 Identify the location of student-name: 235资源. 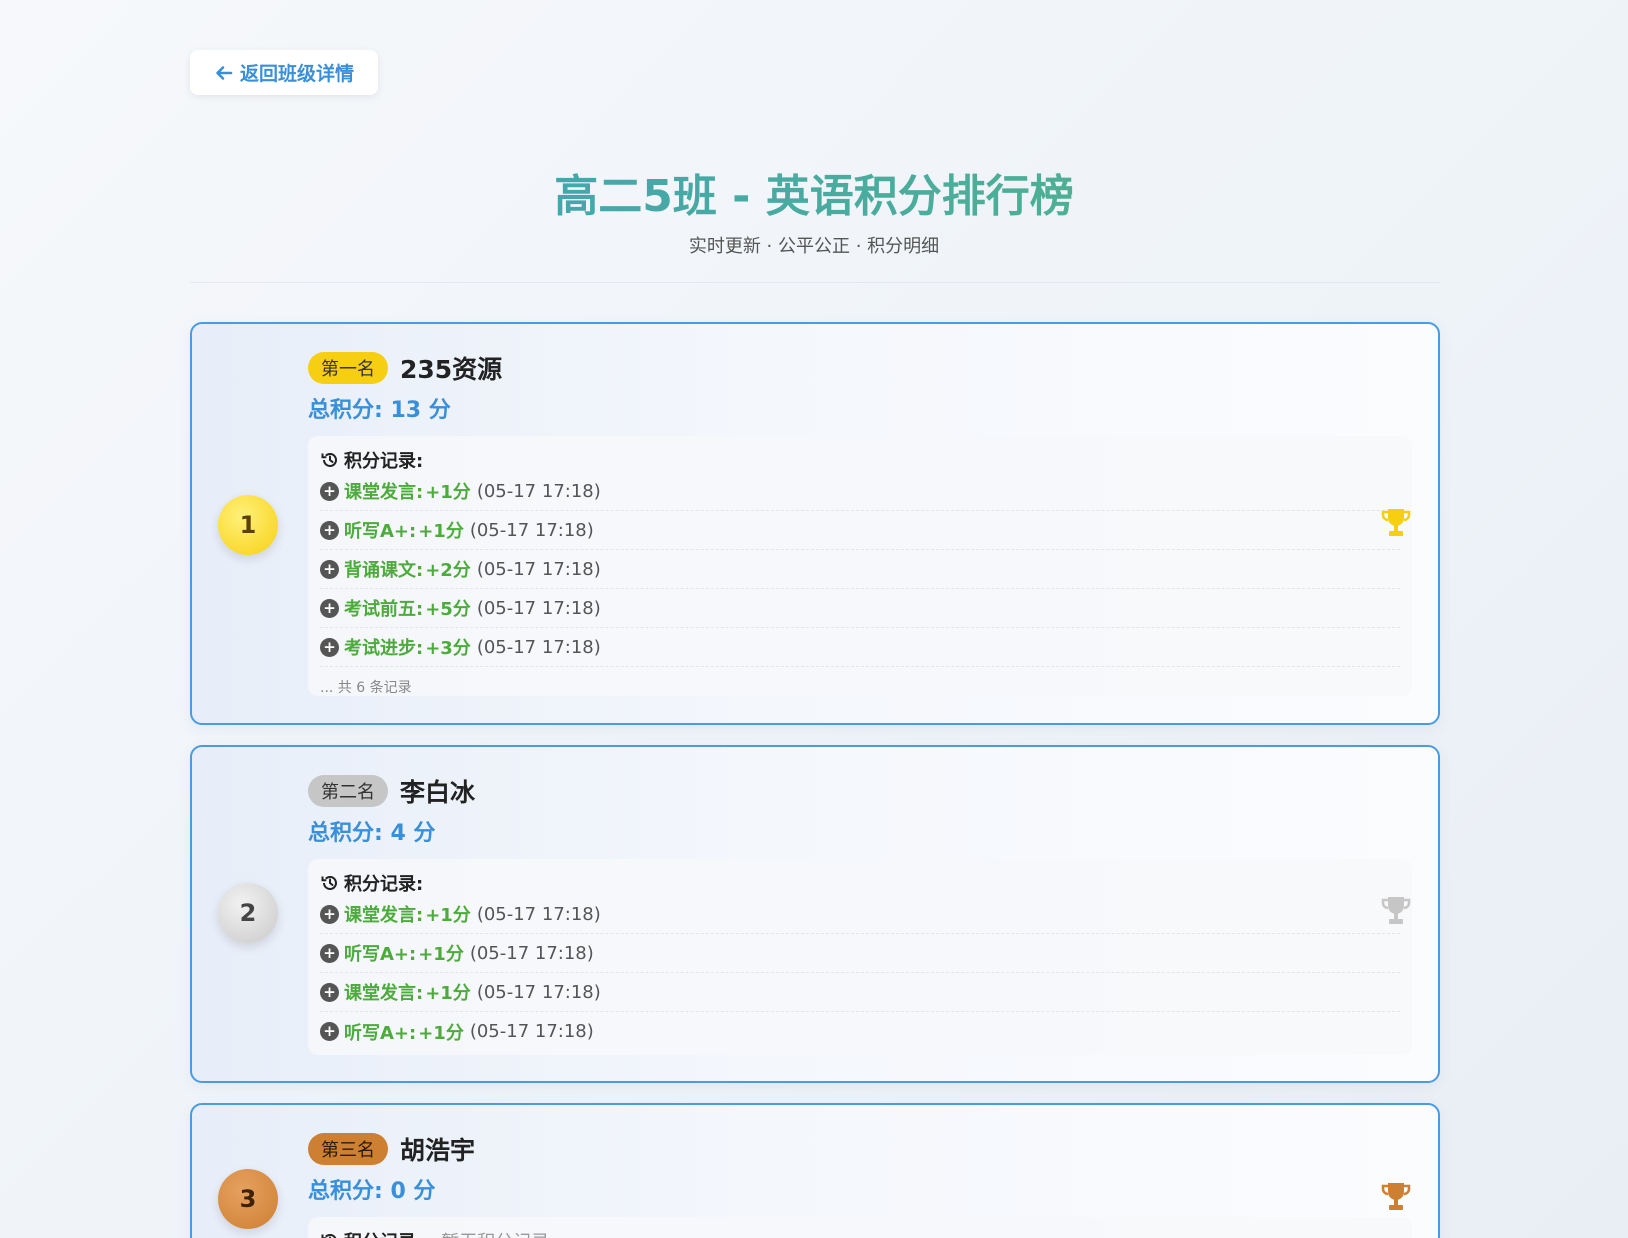
(451, 369).